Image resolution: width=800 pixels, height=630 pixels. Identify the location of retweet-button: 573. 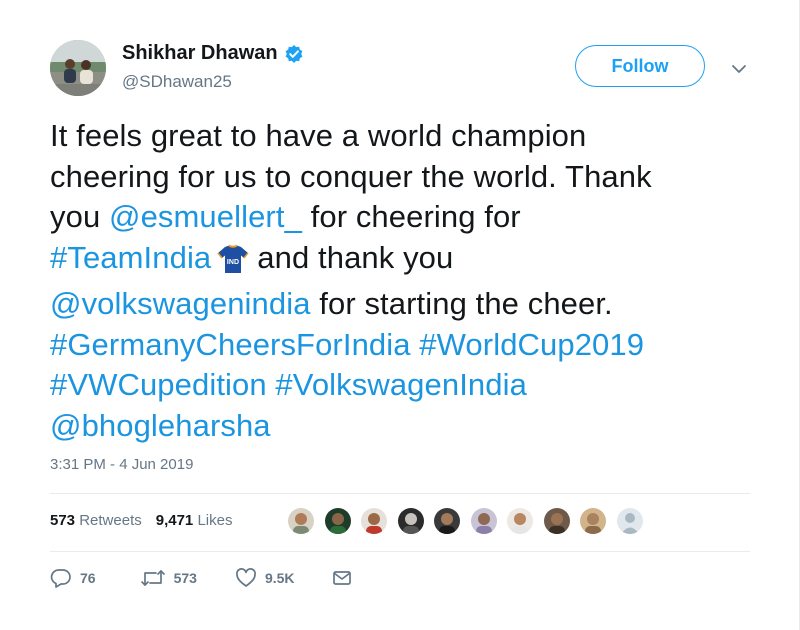
(168, 578).